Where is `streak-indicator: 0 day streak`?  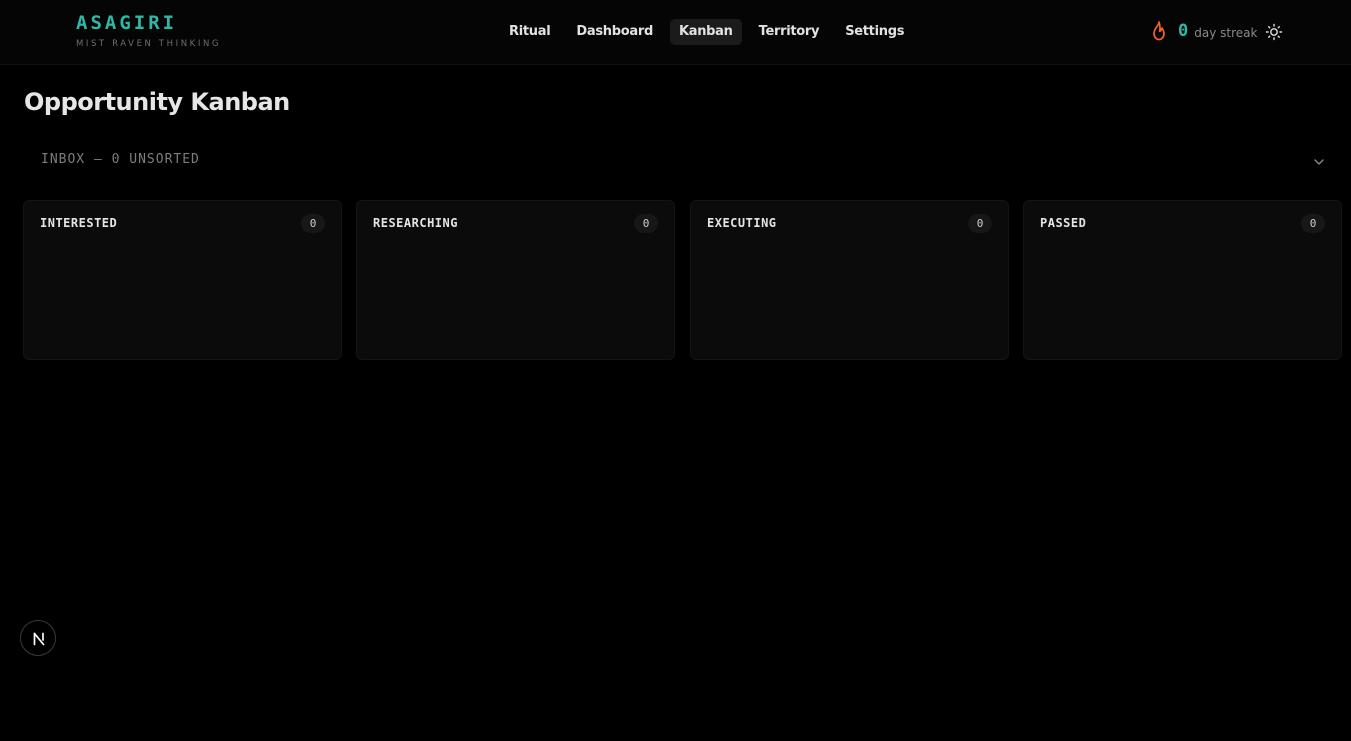
streak-indicator: 0 day streak is located at coordinates (1203, 31).